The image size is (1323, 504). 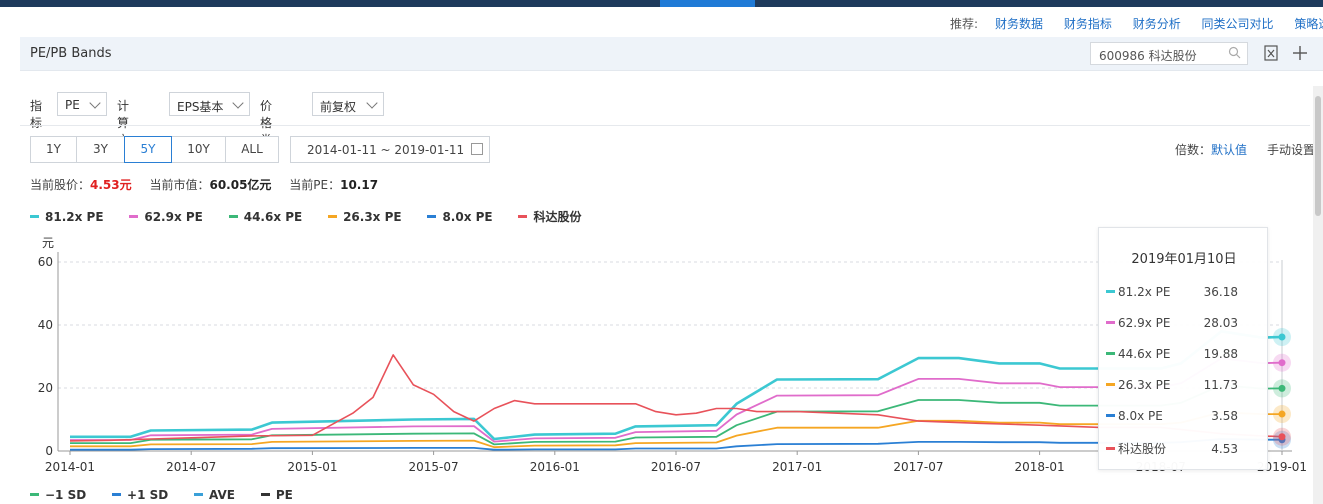 I want to click on page-scrollbar, so click(x=1318, y=295).